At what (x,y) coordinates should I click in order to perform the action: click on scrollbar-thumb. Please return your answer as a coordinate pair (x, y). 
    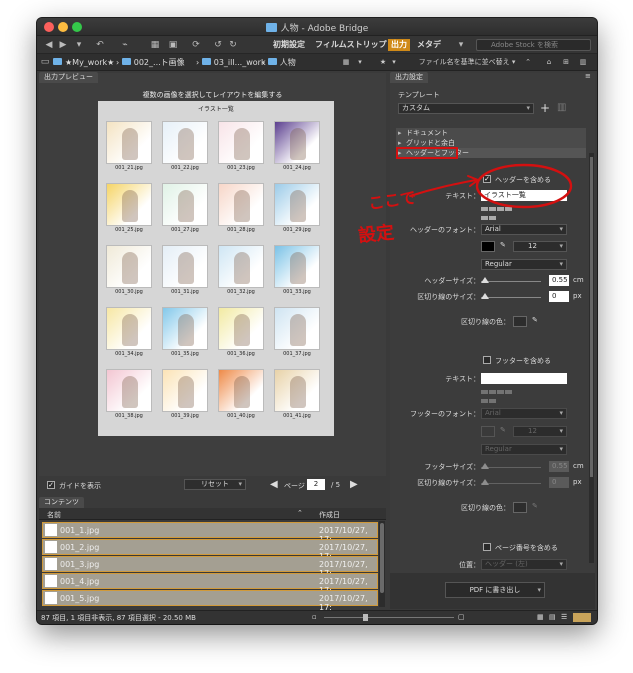
    Looking at the image, I should click on (382, 558).